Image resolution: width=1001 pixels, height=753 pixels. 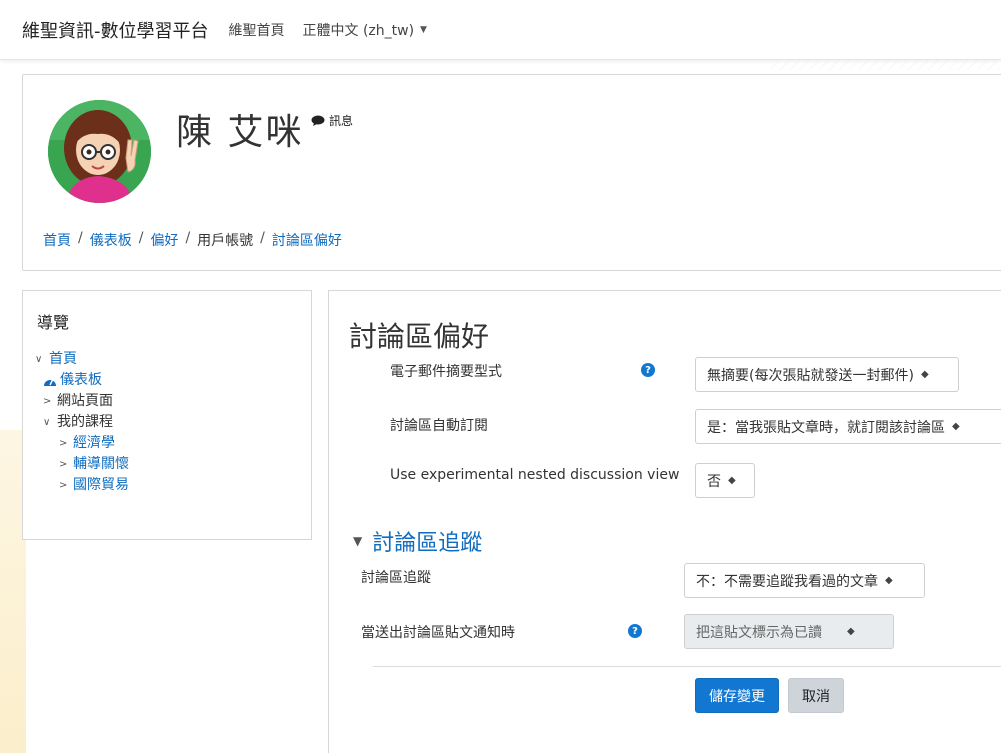 What do you see at coordinates (85, 422) in the screenshot?
I see `nav-item-label: 我的課程` at bounding box center [85, 422].